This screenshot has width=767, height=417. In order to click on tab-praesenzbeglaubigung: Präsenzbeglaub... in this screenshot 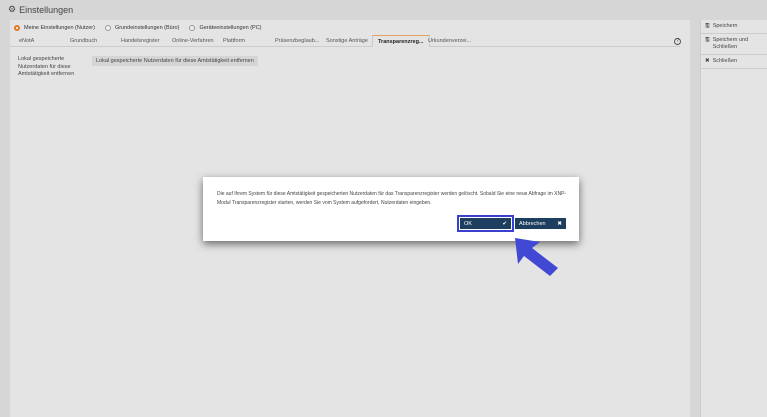, I will do `click(297, 41)`.